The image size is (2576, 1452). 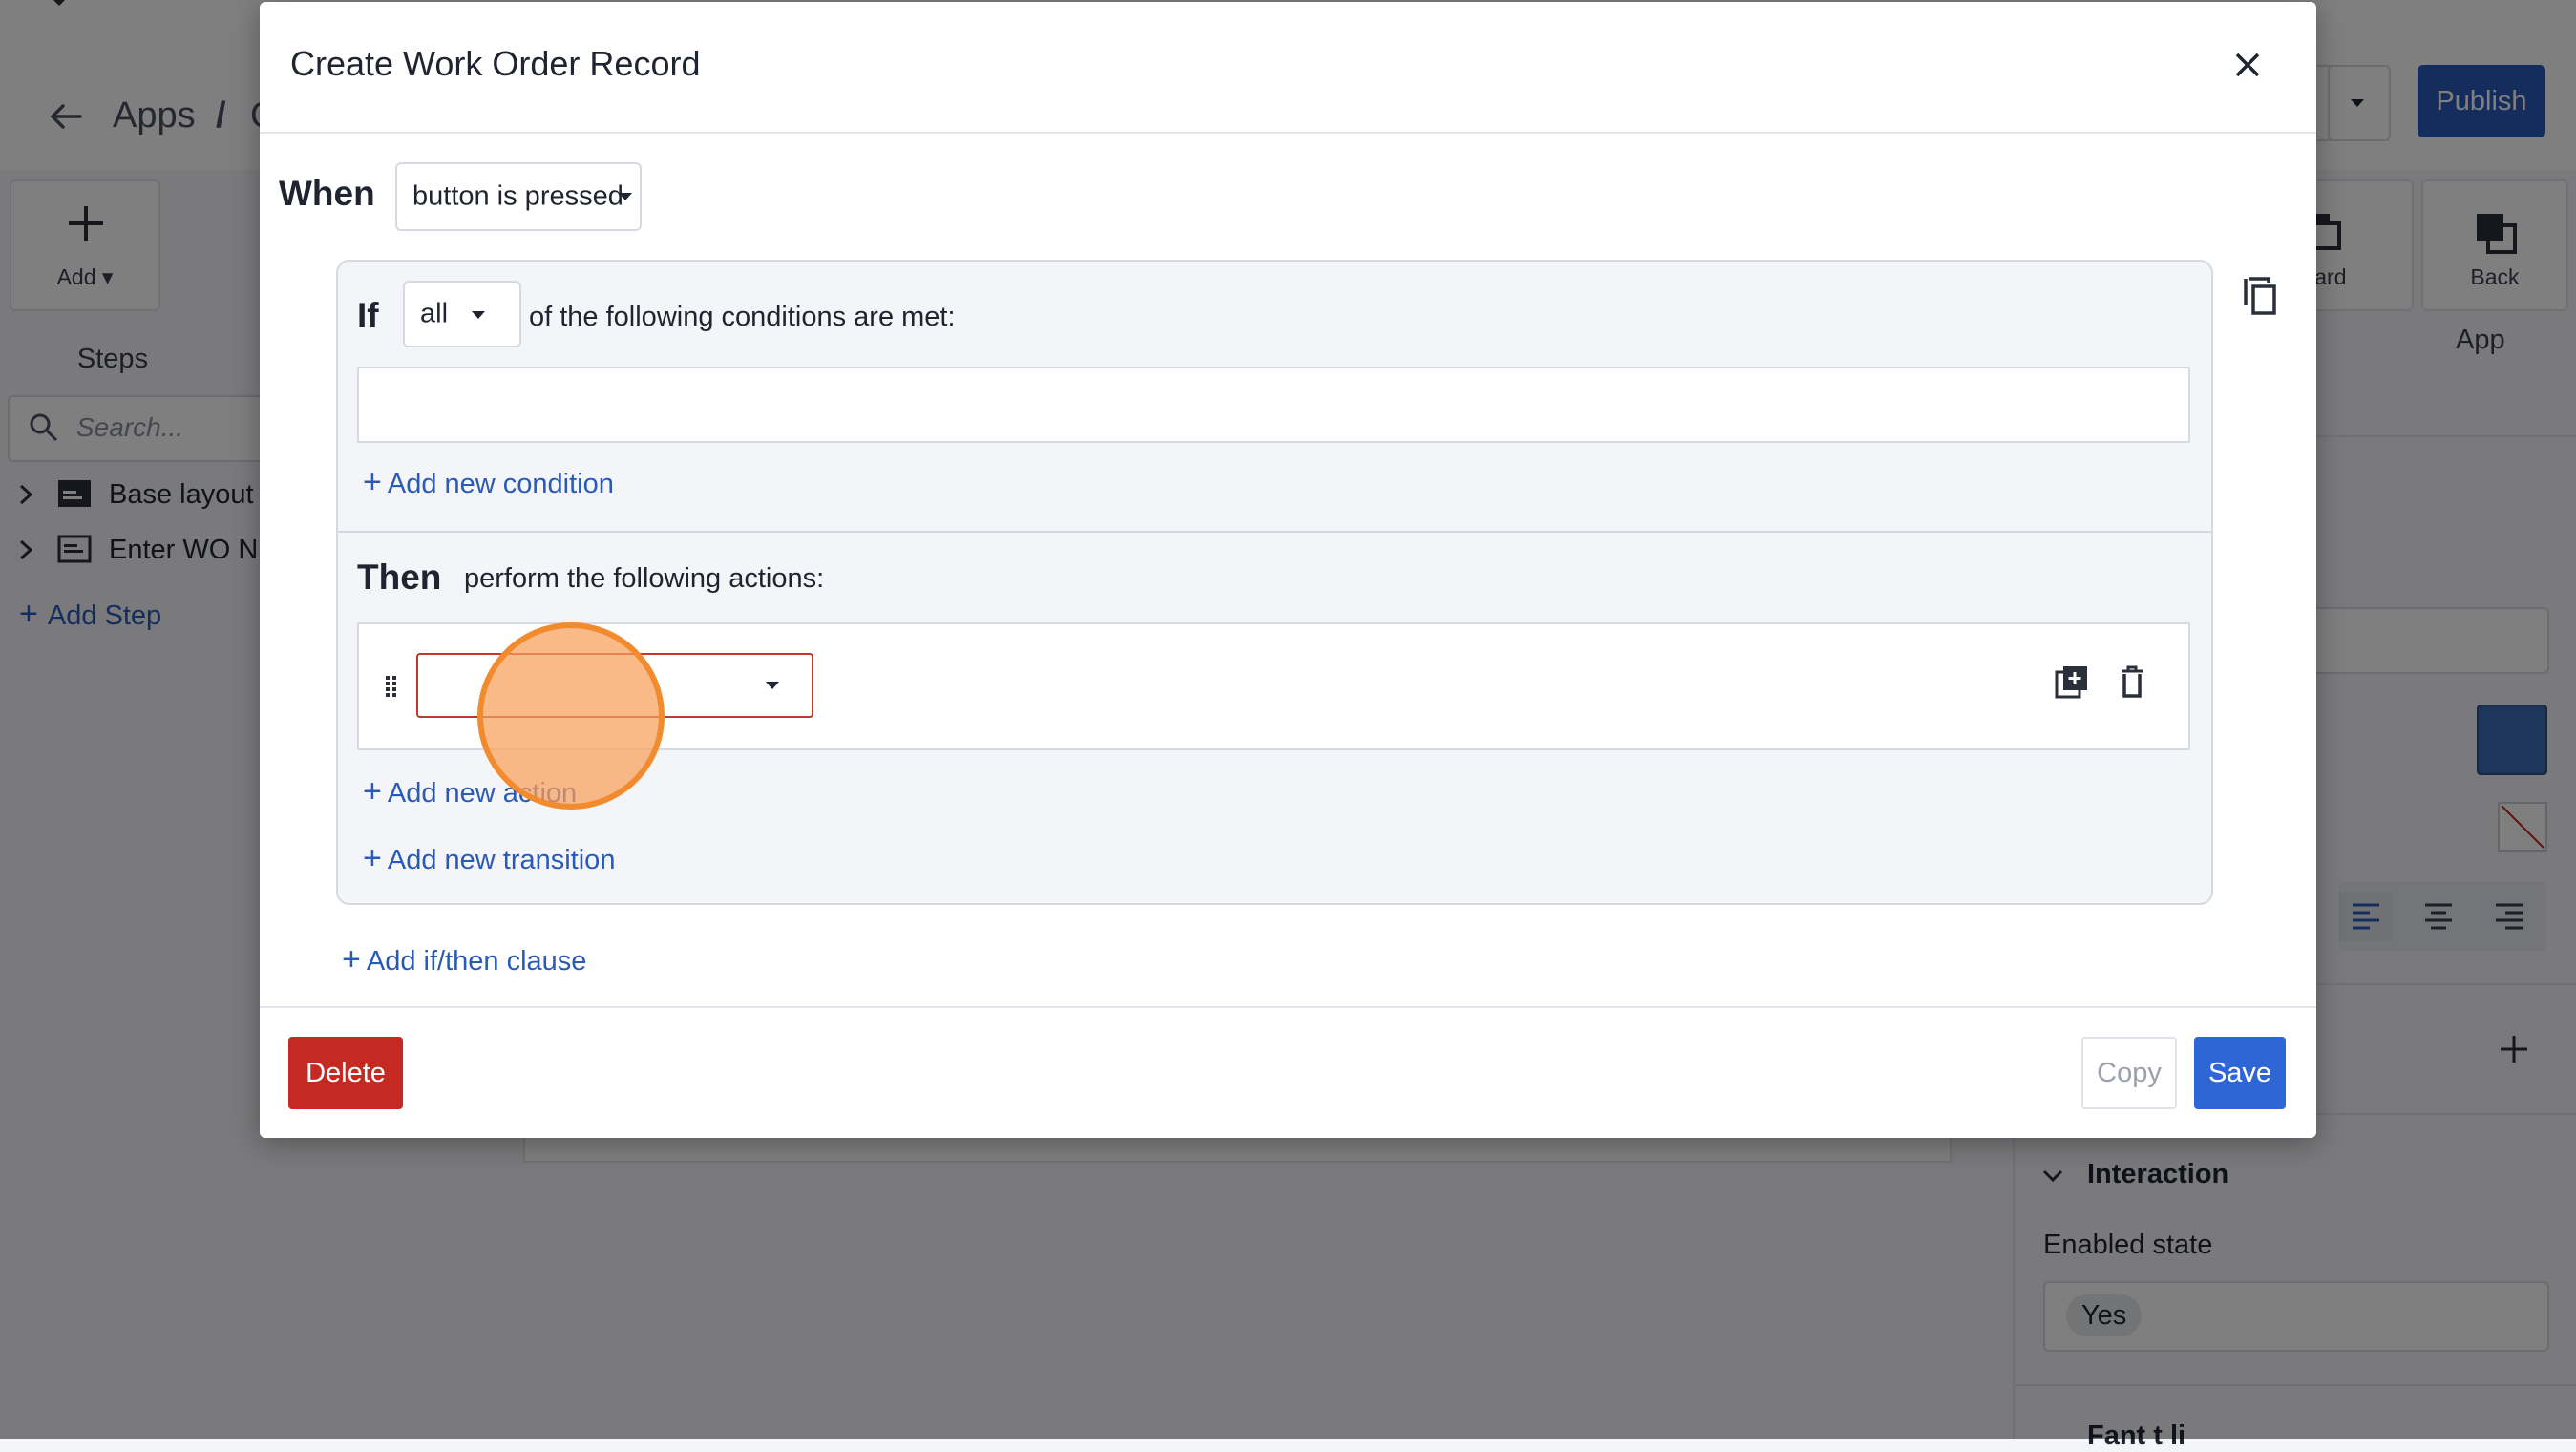 I want to click on when-trigger-value: button is pressed, so click(x=517, y=196).